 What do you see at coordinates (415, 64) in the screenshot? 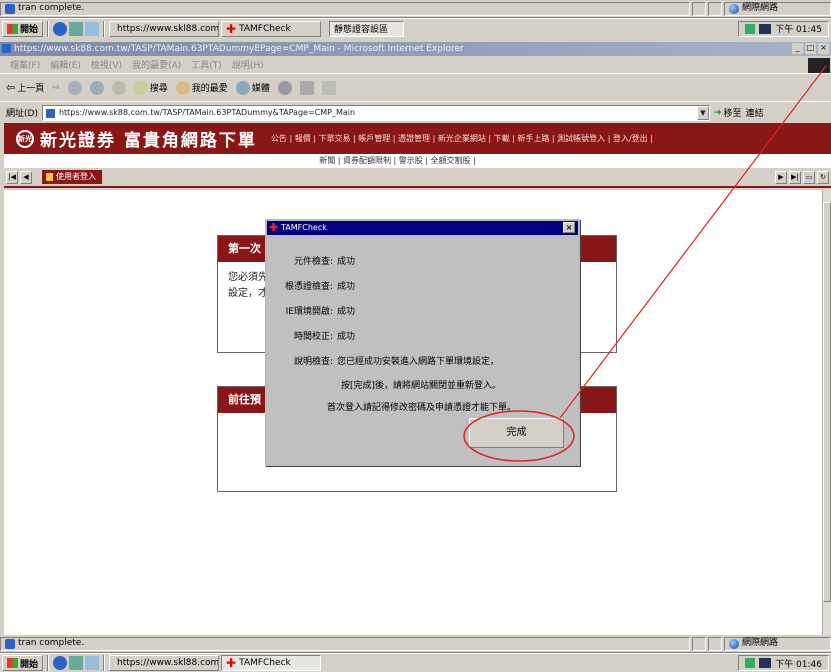
I see `menu-bar: 檔案(F) 編輯(E) 檢視(V) 我的最愛(A) 工具(T) 說明(H)` at bounding box center [415, 64].